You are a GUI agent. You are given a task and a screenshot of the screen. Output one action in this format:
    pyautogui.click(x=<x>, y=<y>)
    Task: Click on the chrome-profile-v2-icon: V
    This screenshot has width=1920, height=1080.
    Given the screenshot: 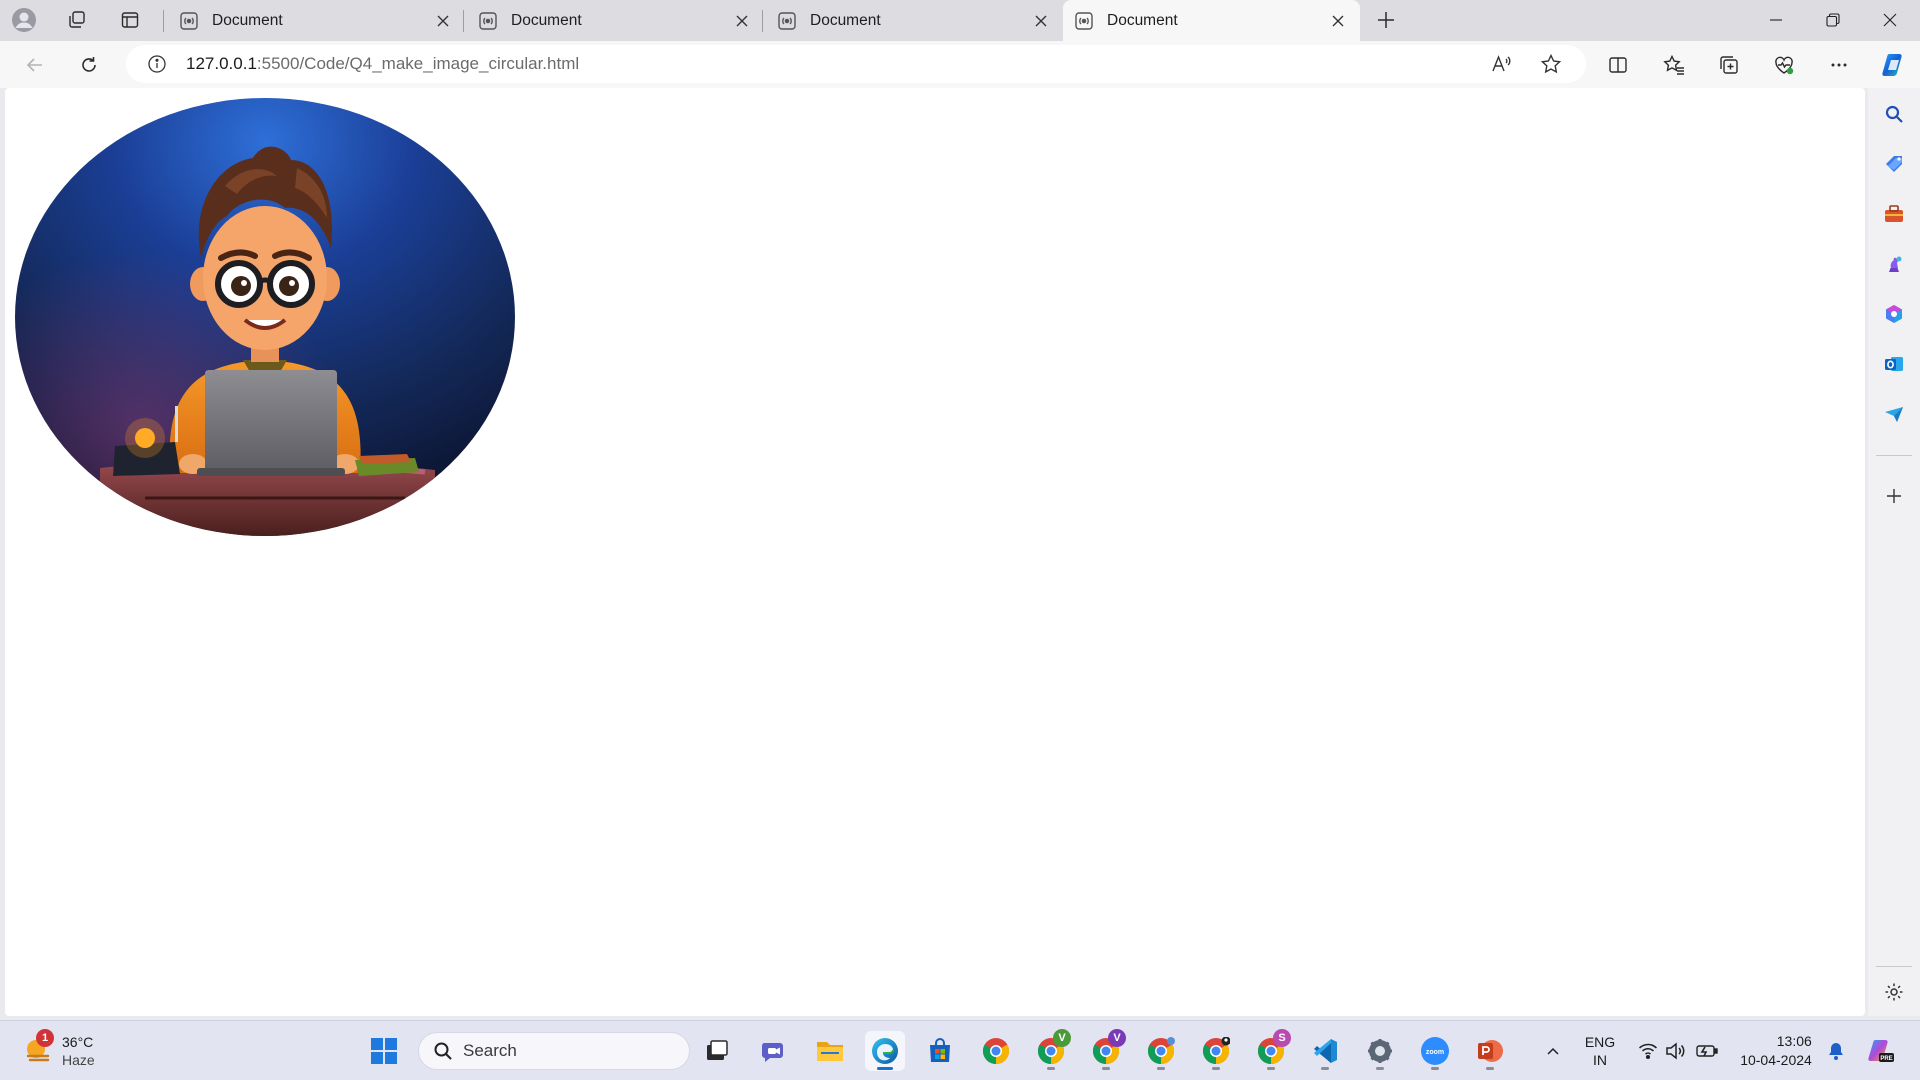 What is the action you would take?
    pyautogui.click(x=1106, y=1050)
    